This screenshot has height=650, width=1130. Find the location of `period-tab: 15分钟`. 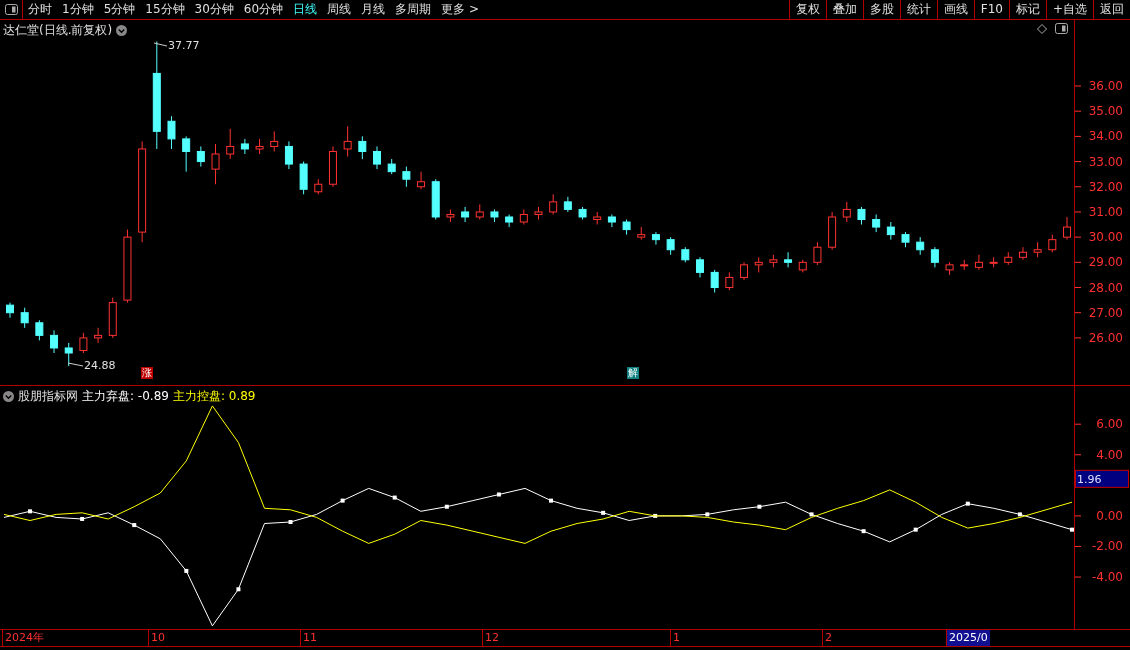

period-tab: 15分钟 is located at coordinates (165, 9).